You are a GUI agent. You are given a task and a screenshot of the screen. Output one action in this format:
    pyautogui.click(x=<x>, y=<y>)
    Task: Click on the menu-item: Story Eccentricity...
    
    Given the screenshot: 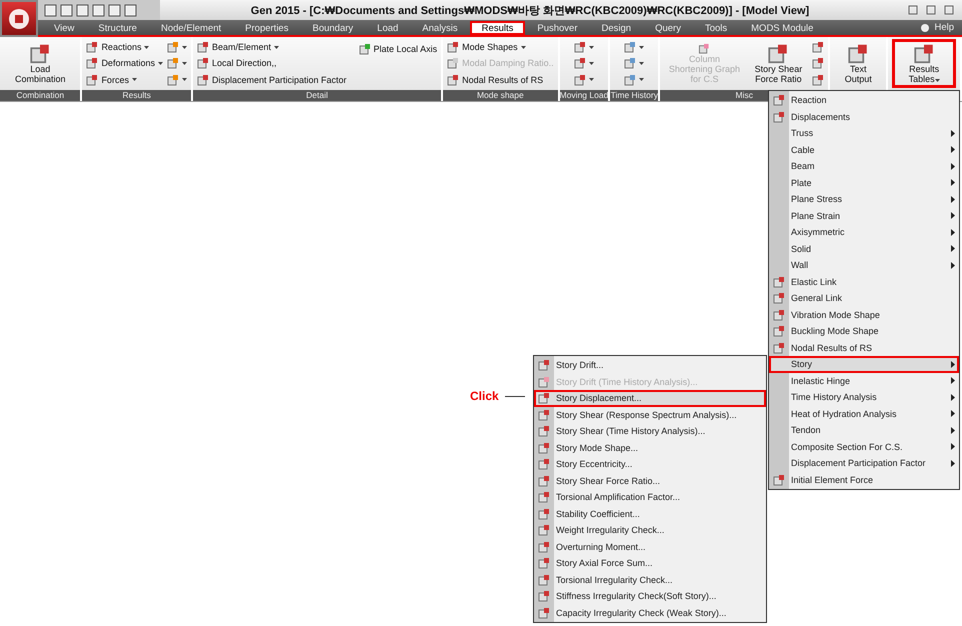 What is the action you would take?
    pyautogui.click(x=650, y=464)
    